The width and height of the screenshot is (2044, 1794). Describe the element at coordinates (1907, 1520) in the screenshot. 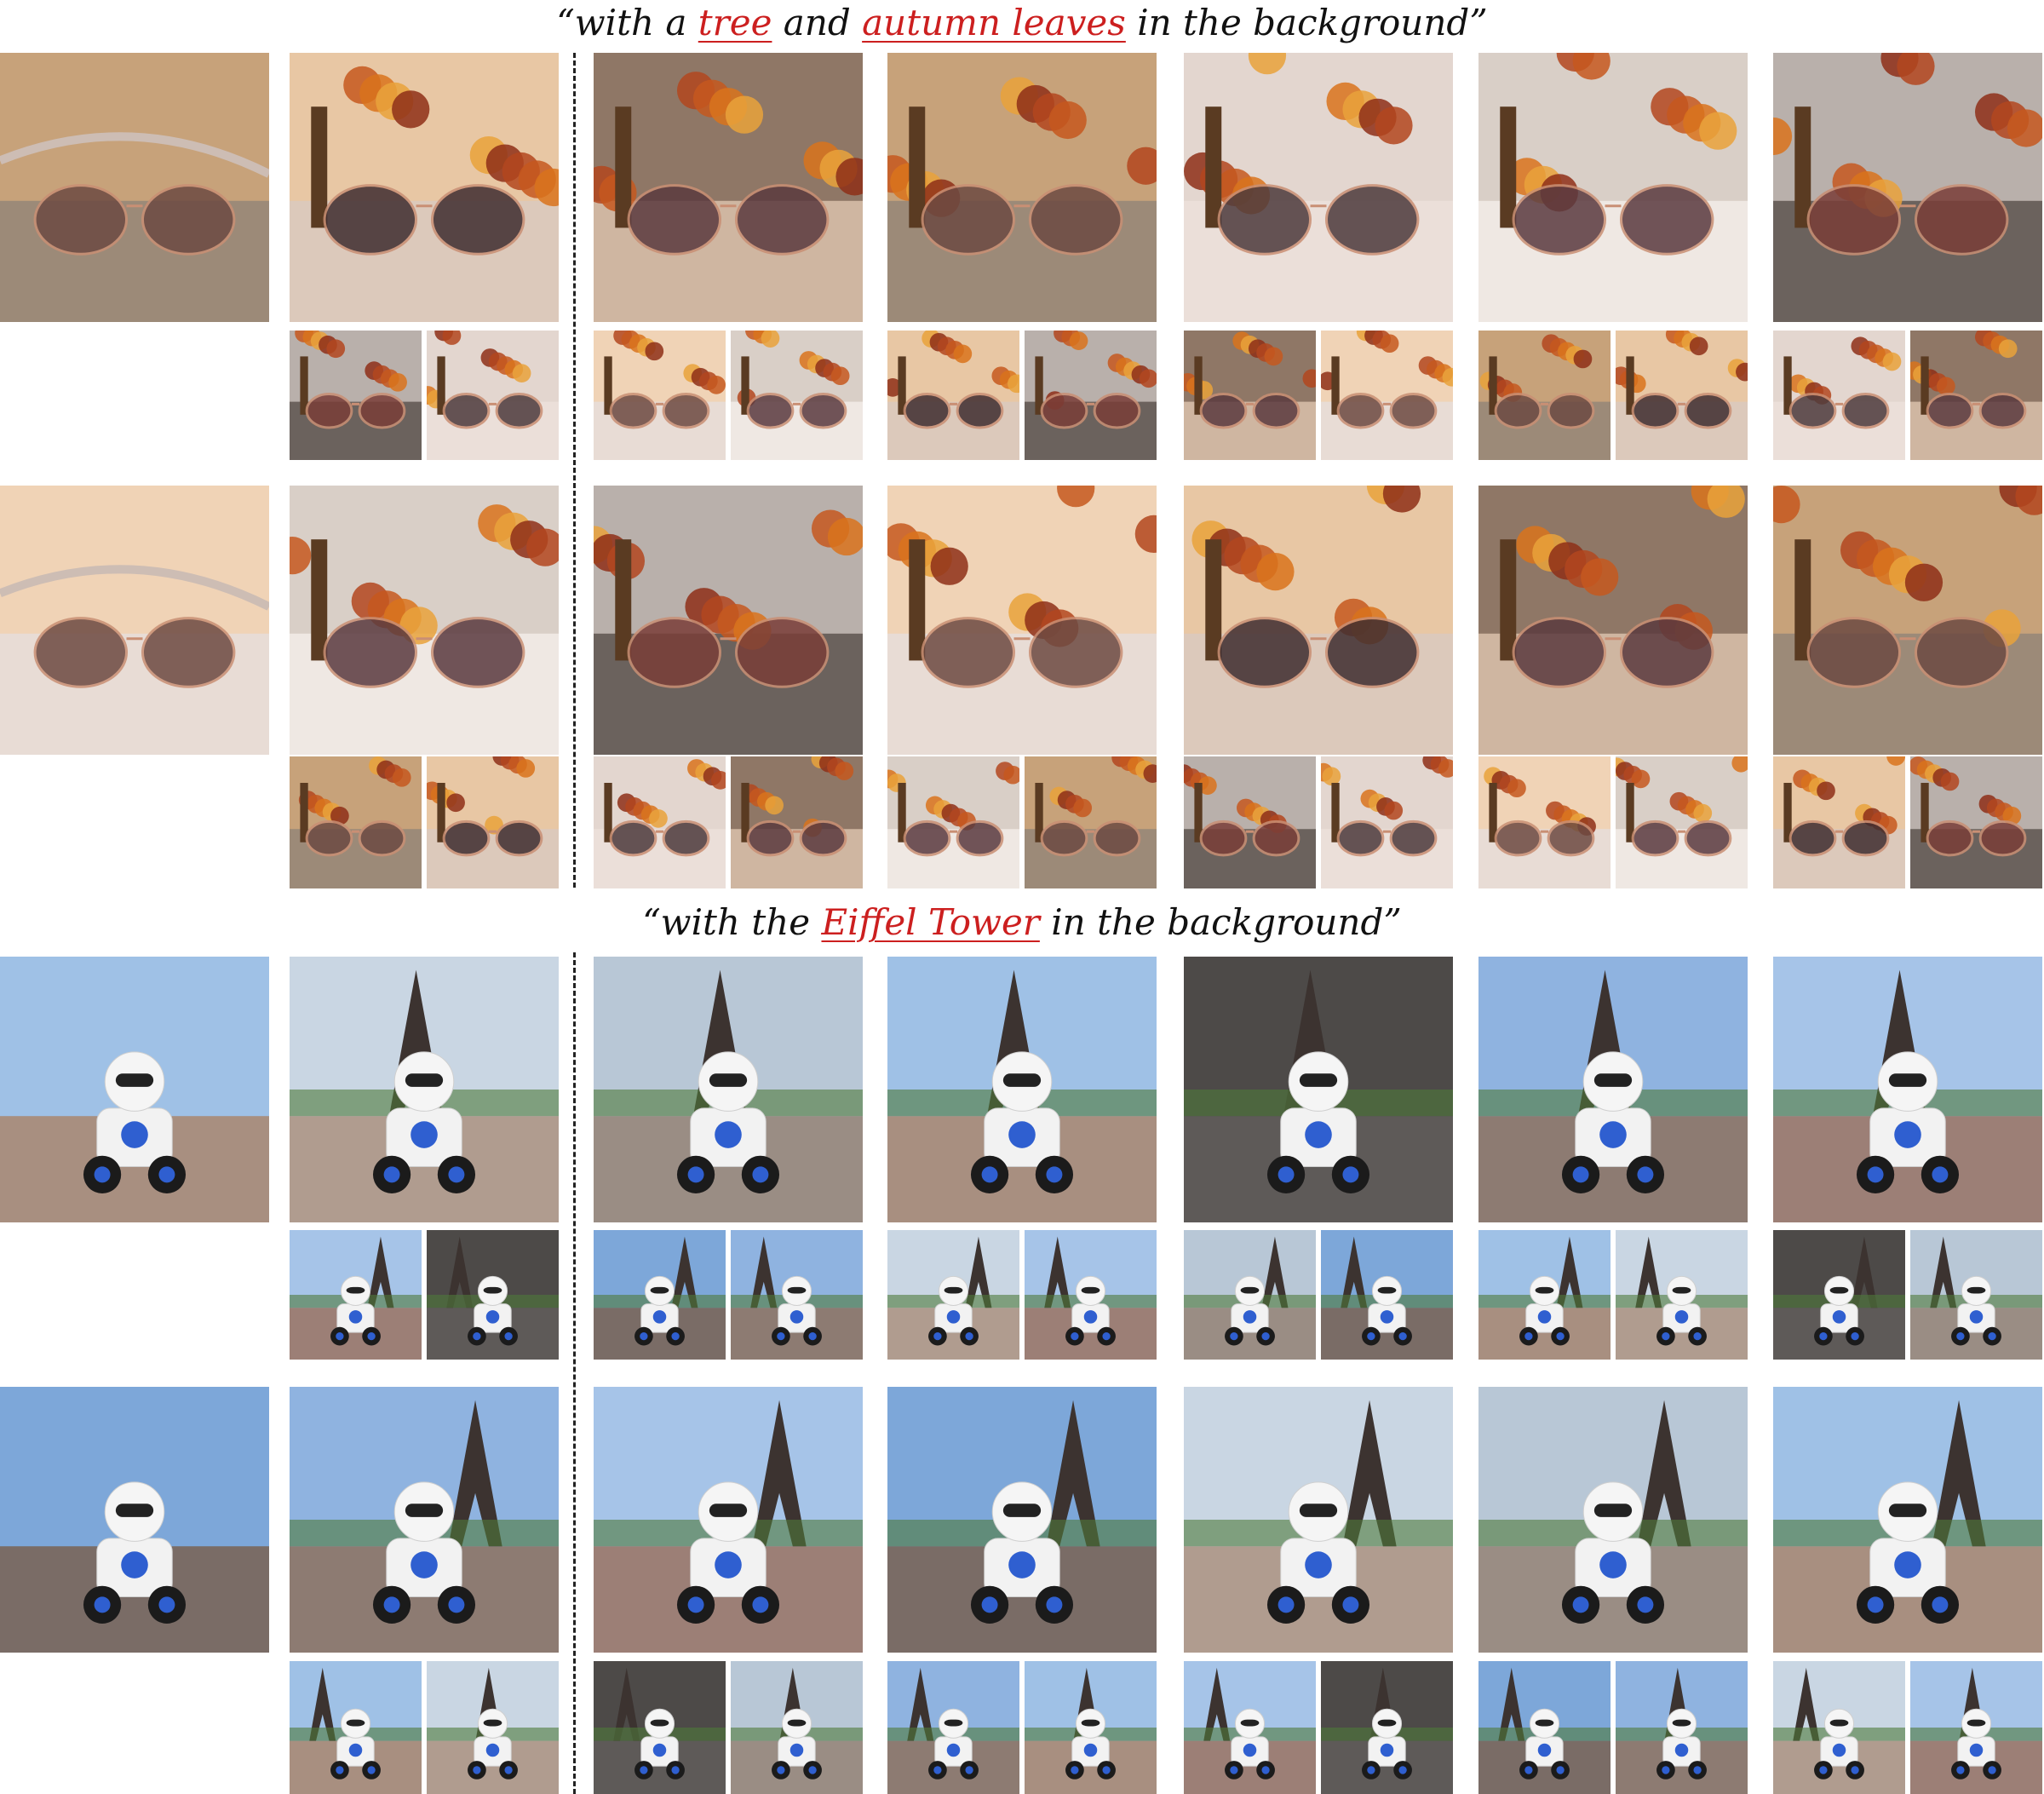

I see `robot-photo-row4-col7` at that location.